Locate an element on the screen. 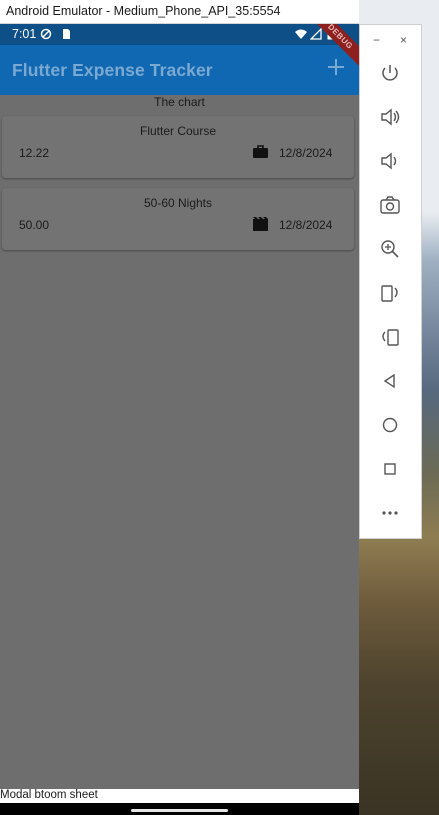 This screenshot has height=815, width=439. more-icon is located at coordinates (390, 513).